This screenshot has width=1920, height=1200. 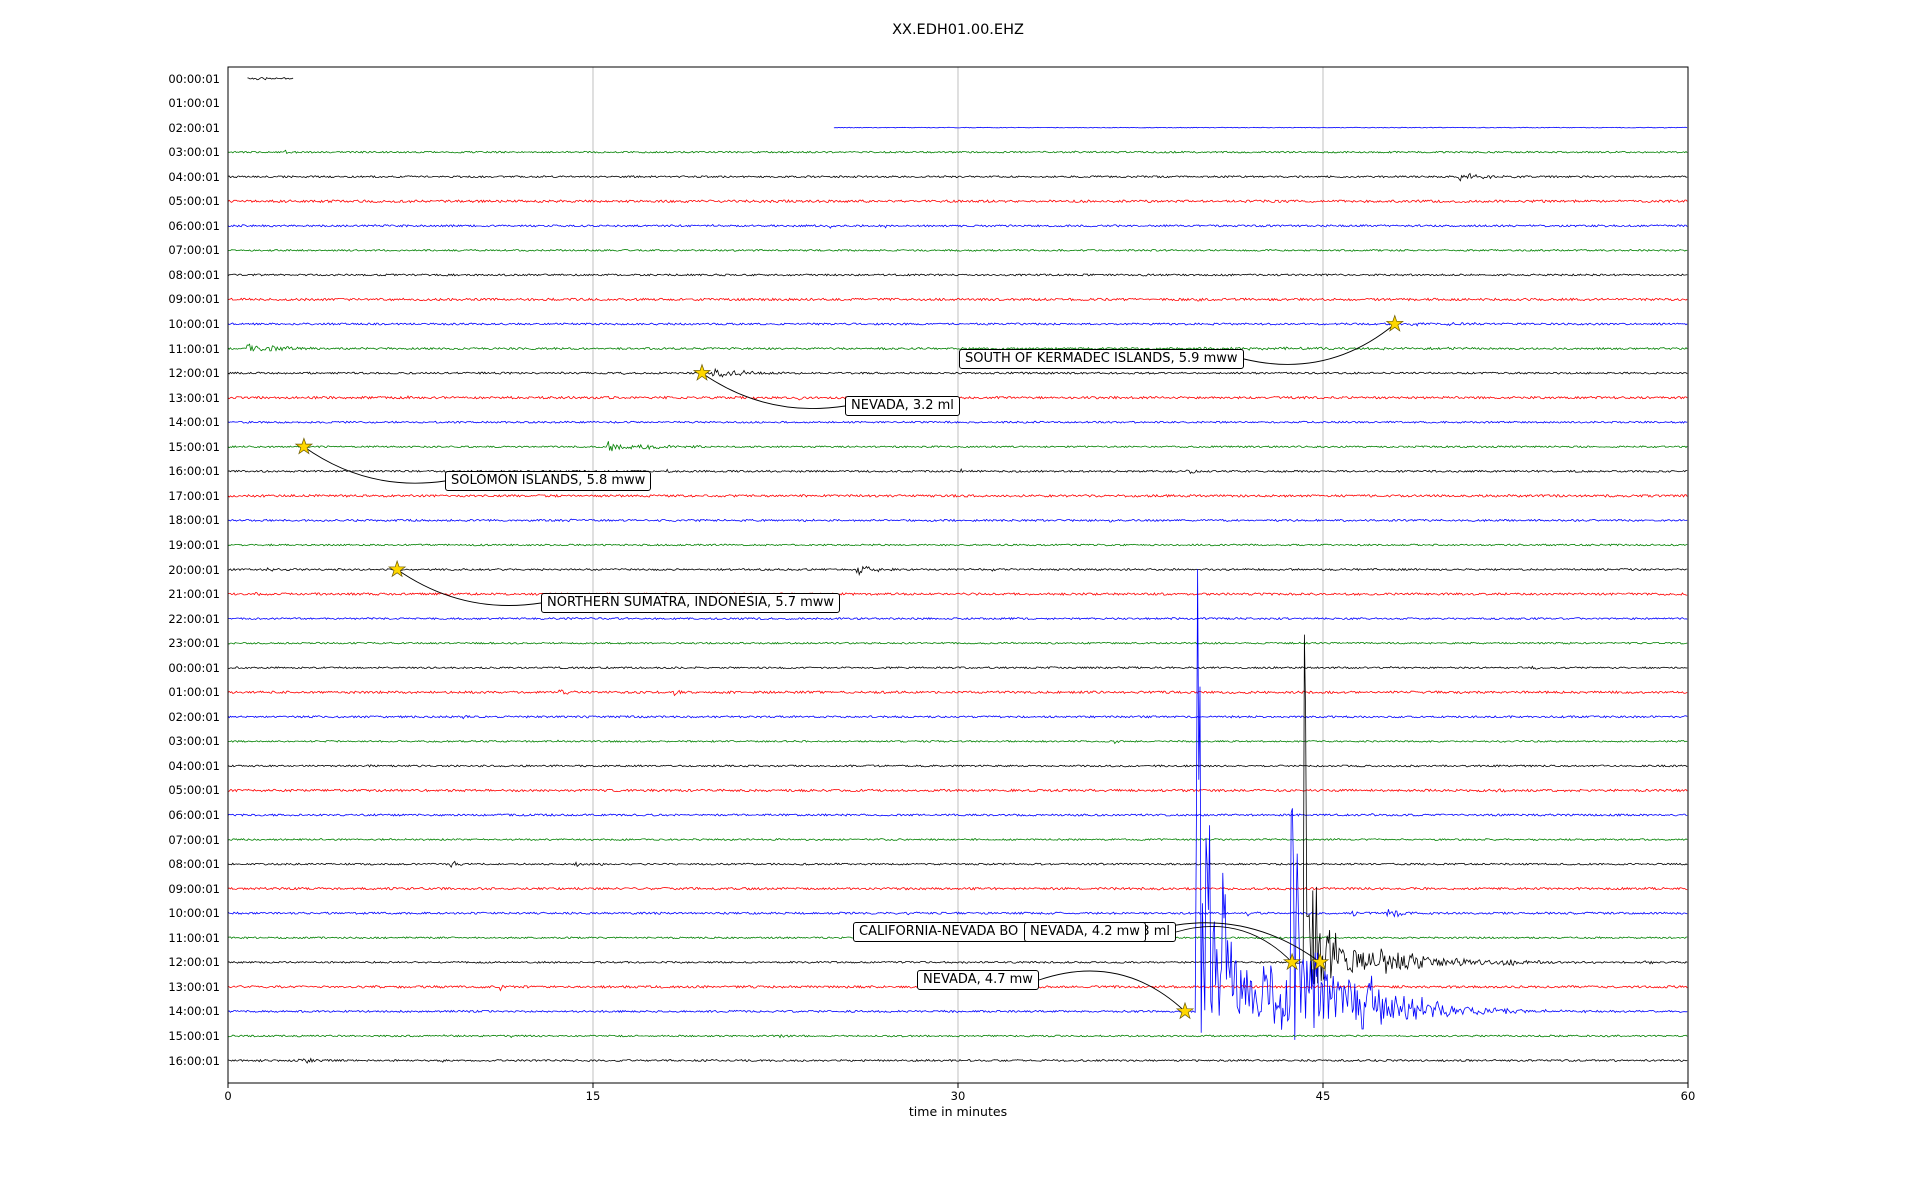 I want to click on row-time-label: 21:00:01, so click(x=194, y=594).